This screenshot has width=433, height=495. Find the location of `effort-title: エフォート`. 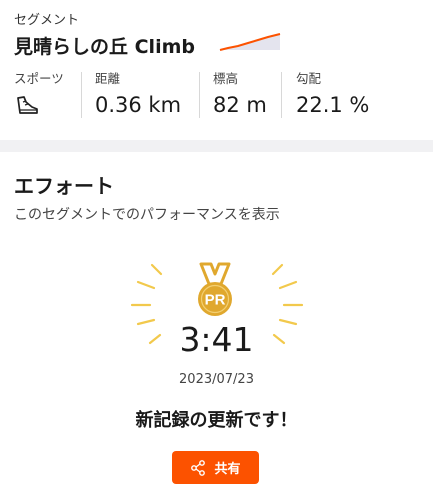

effort-title: エフォート is located at coordinates (64, 186).